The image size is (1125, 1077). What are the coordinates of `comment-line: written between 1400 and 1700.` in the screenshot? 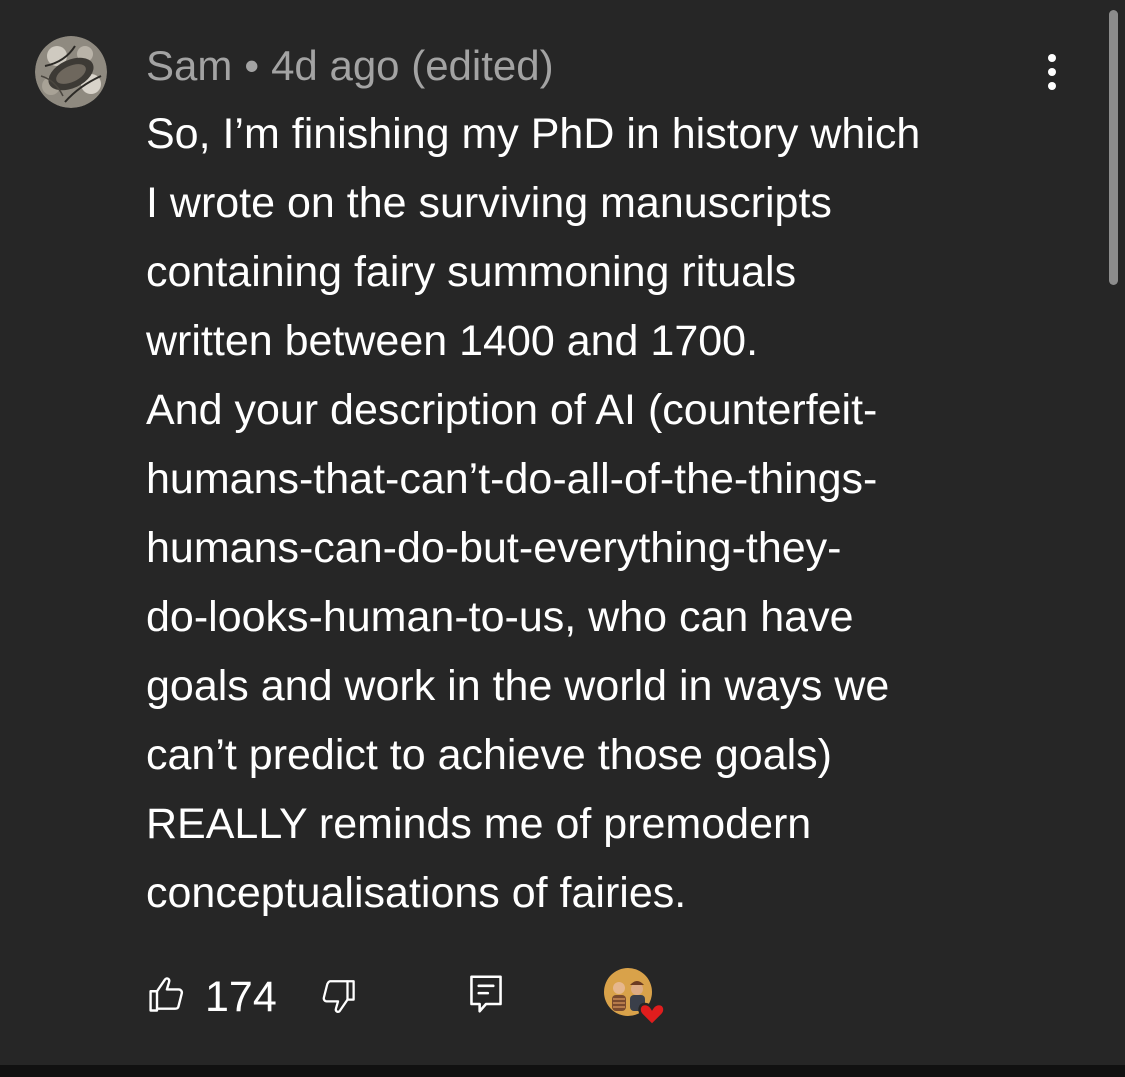 It's located at (452, 341).